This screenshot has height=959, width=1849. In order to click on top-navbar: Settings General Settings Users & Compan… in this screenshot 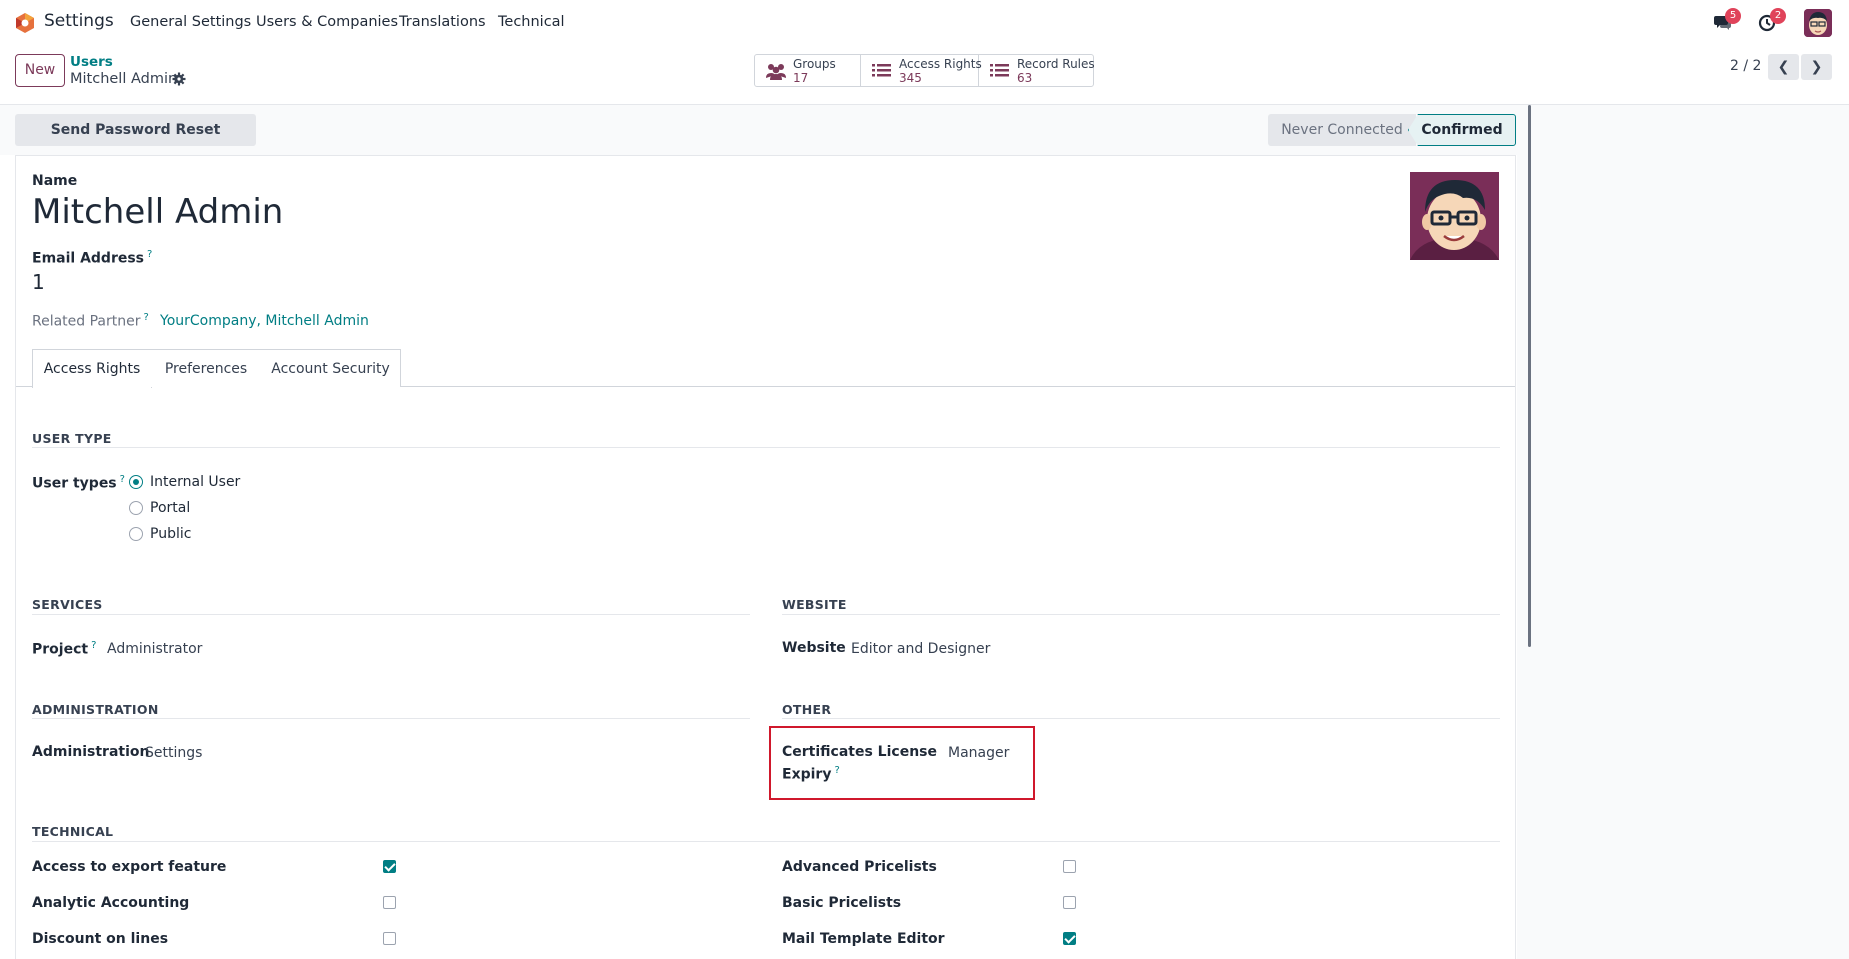, I will do `click(924, 23)`.